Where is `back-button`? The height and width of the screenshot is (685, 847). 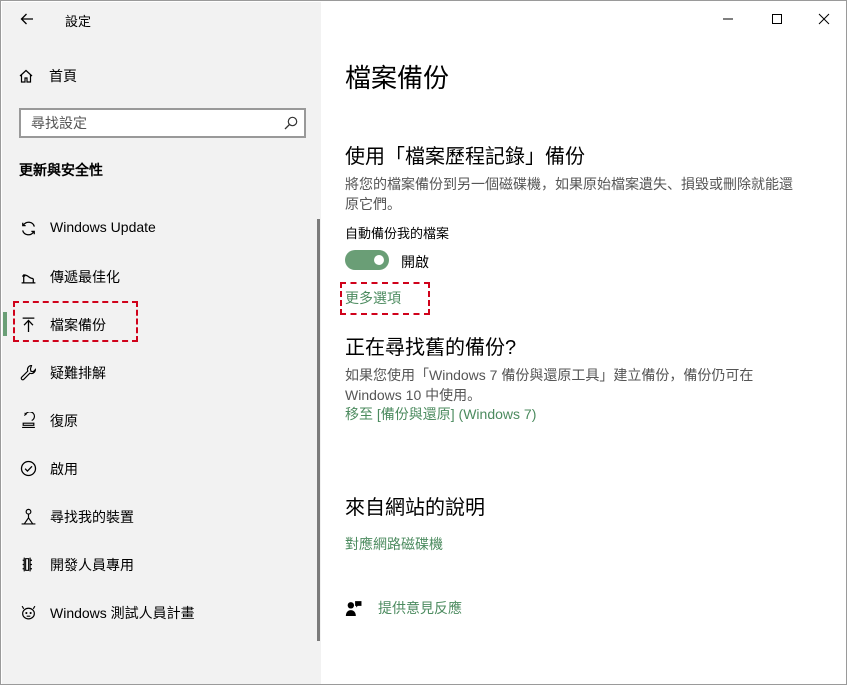
back-button is located at coordinates (27, 19).